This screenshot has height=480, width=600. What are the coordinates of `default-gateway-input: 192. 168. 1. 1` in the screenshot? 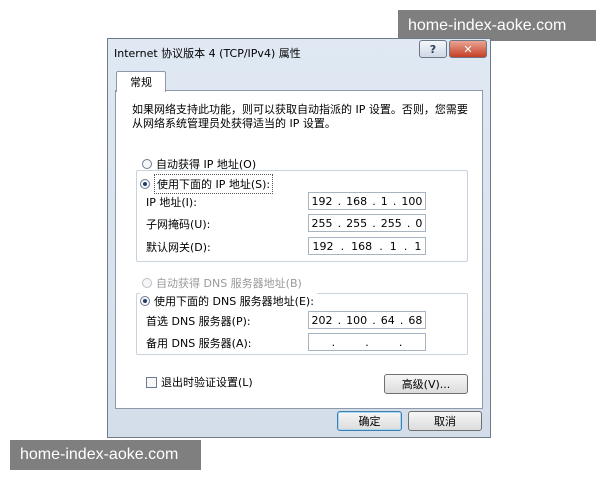 It's located at (367, 246).